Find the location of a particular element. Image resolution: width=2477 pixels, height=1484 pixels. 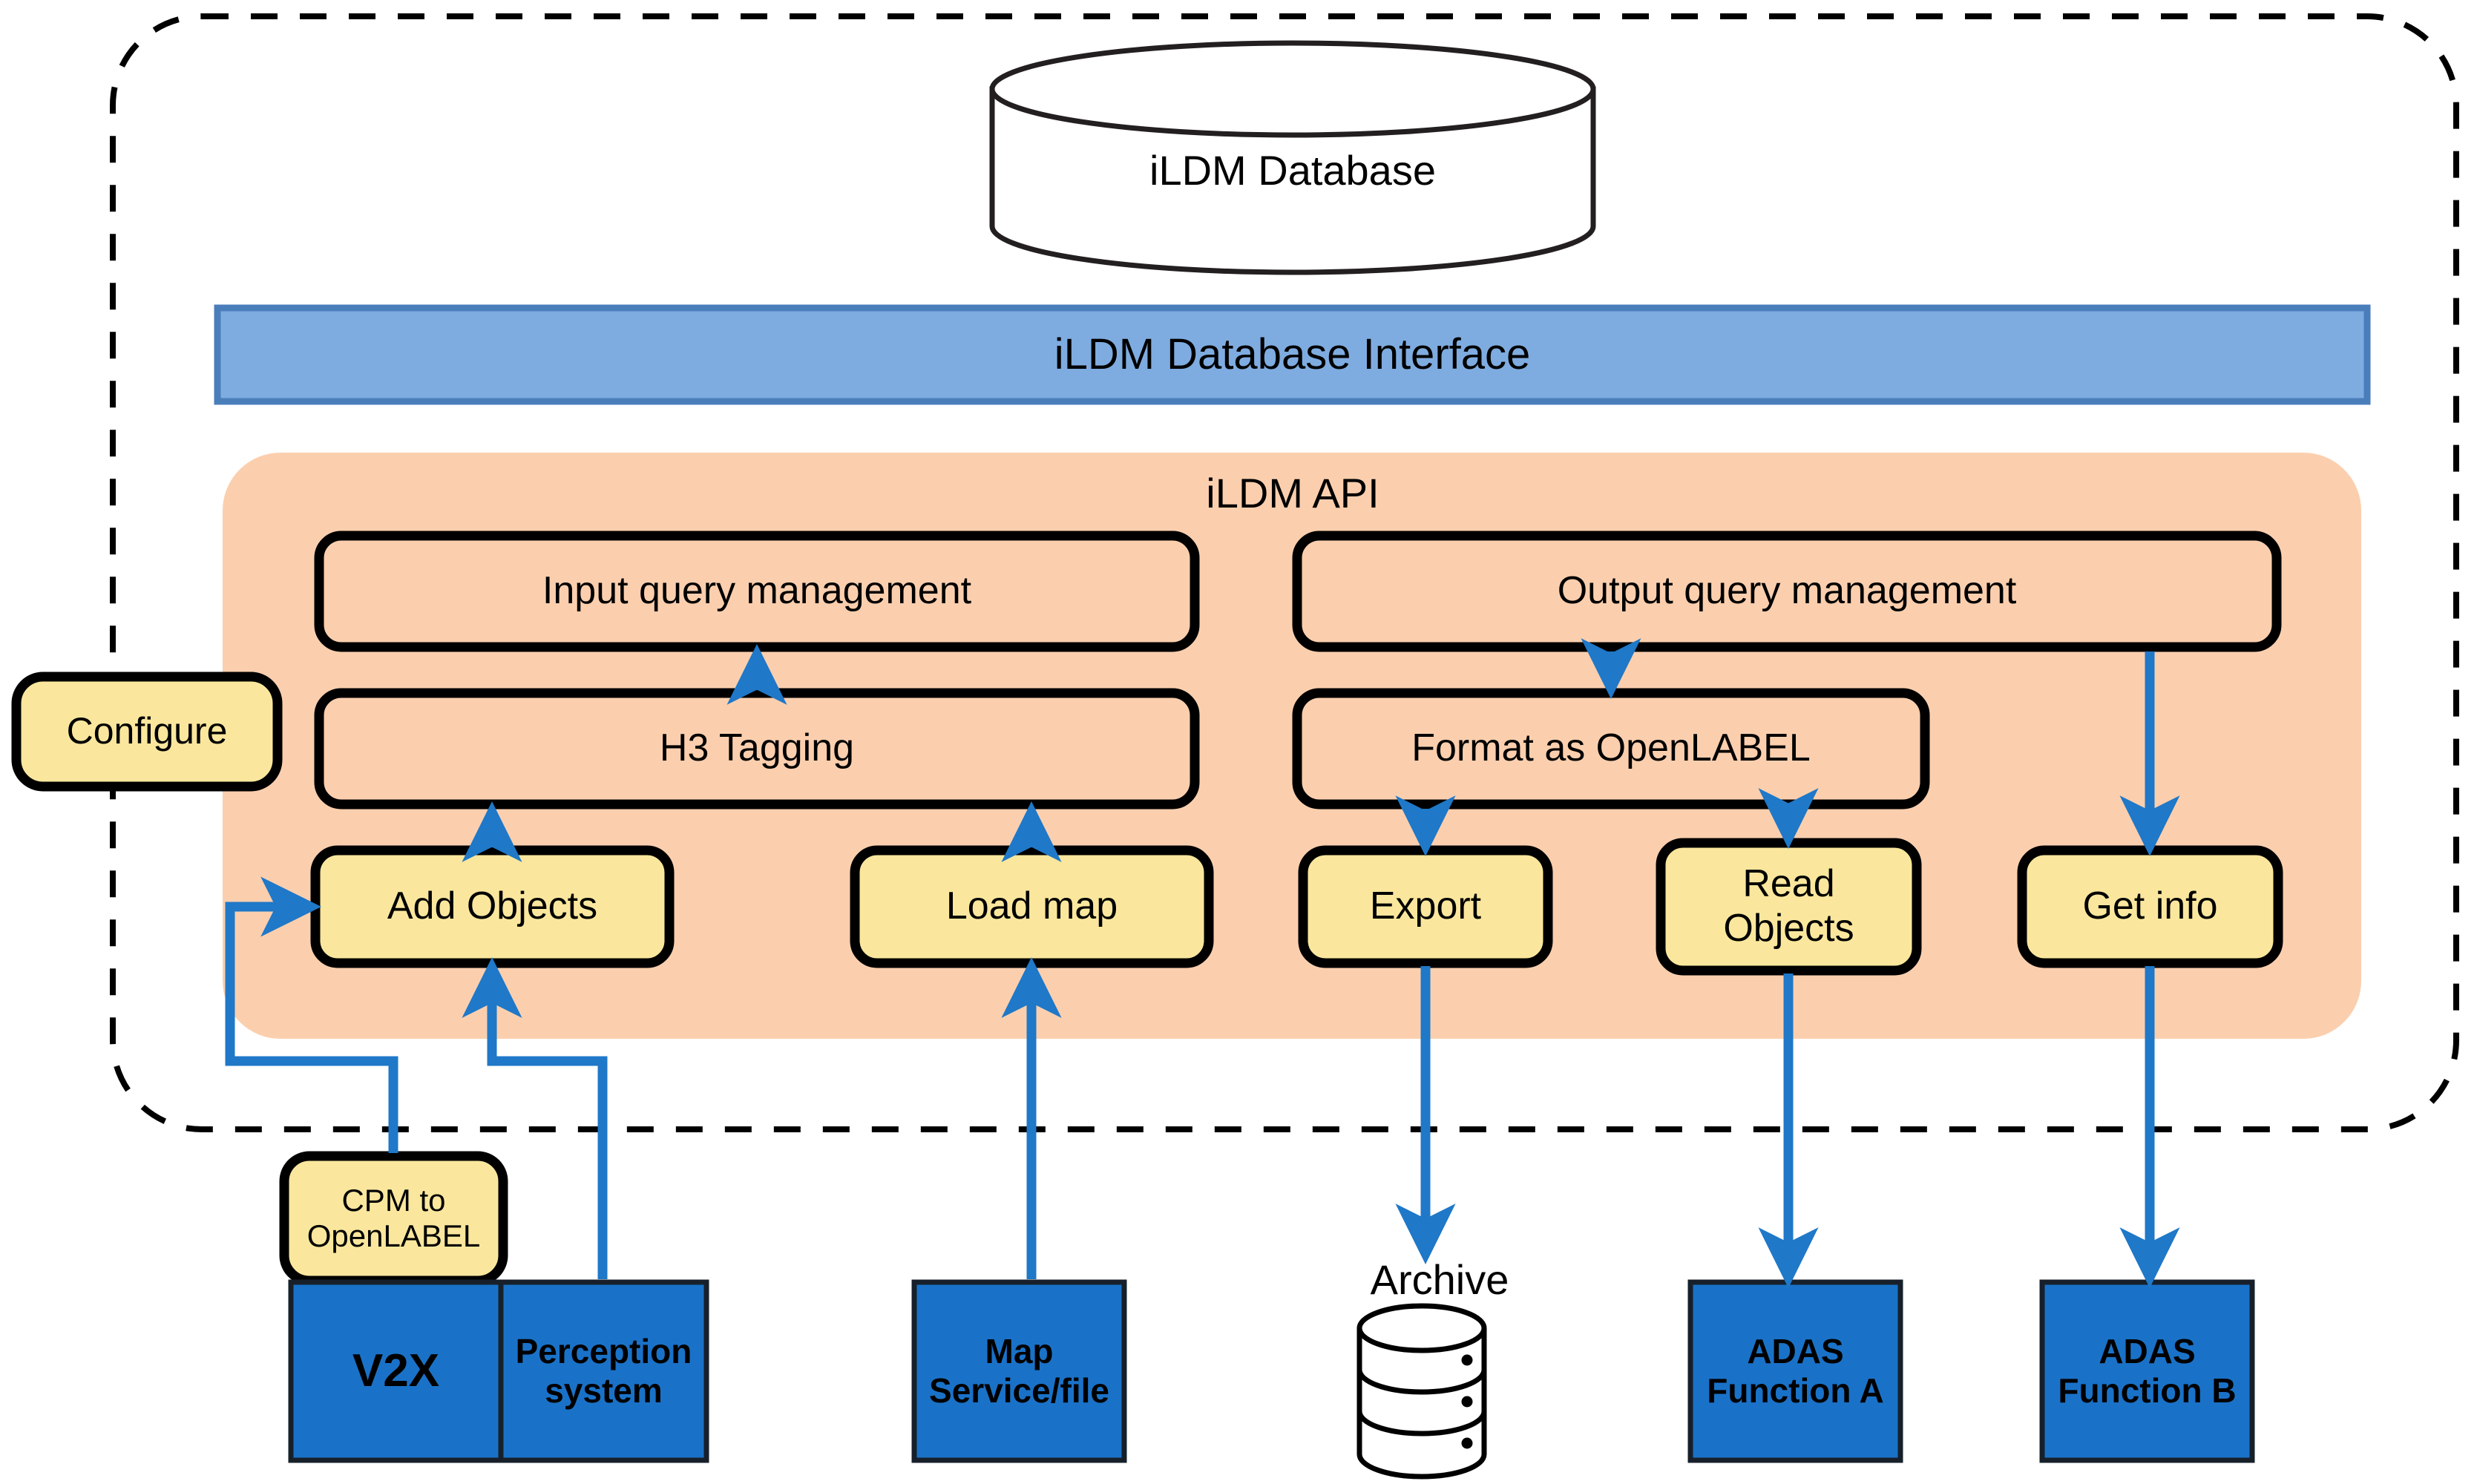

adas-function-b-box is located at coordinates (2147, 1371).